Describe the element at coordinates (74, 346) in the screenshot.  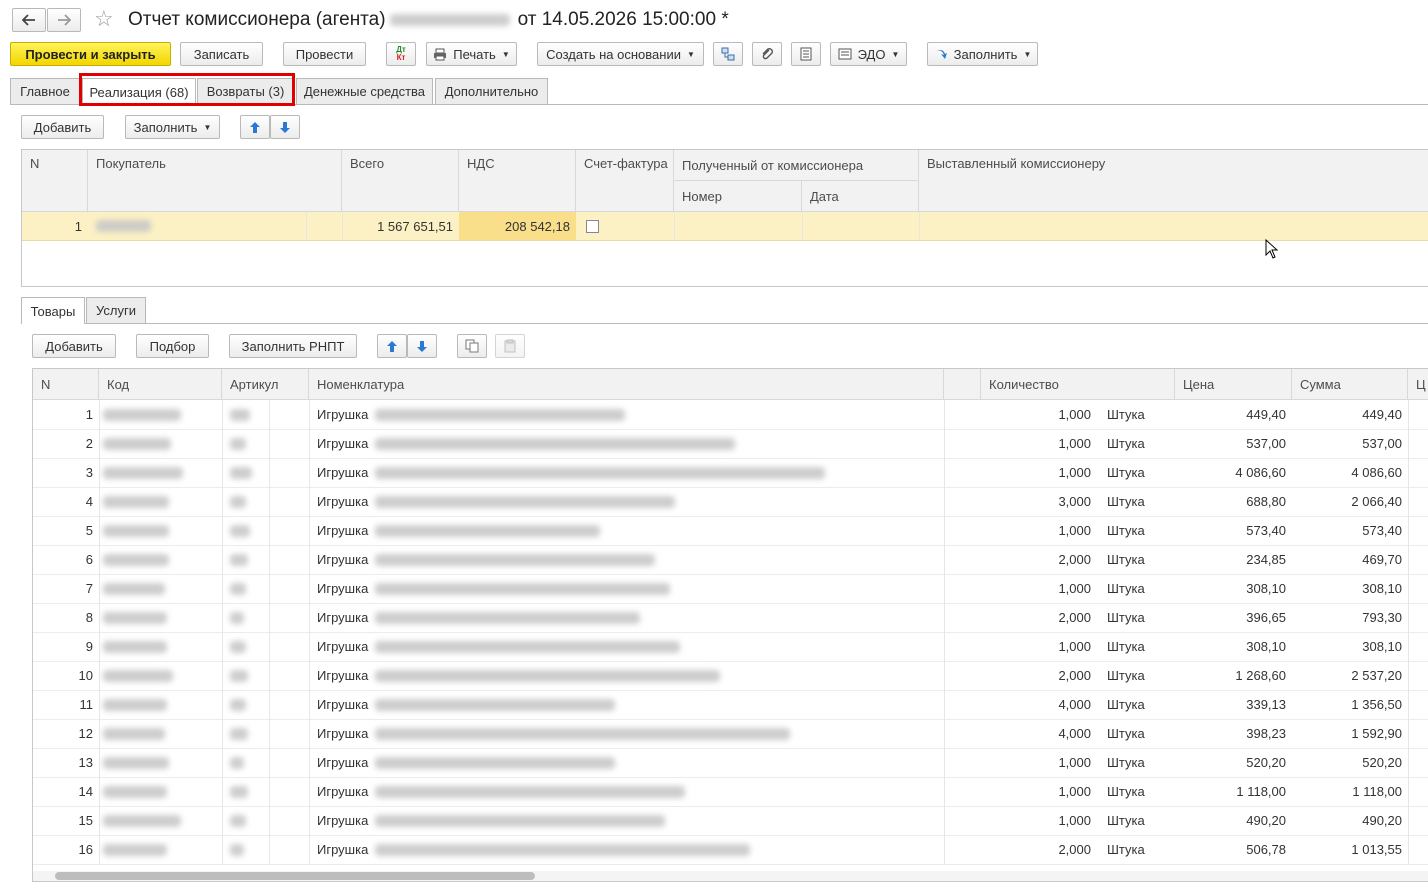
I see `add-goods-button: Добавить` at that location.